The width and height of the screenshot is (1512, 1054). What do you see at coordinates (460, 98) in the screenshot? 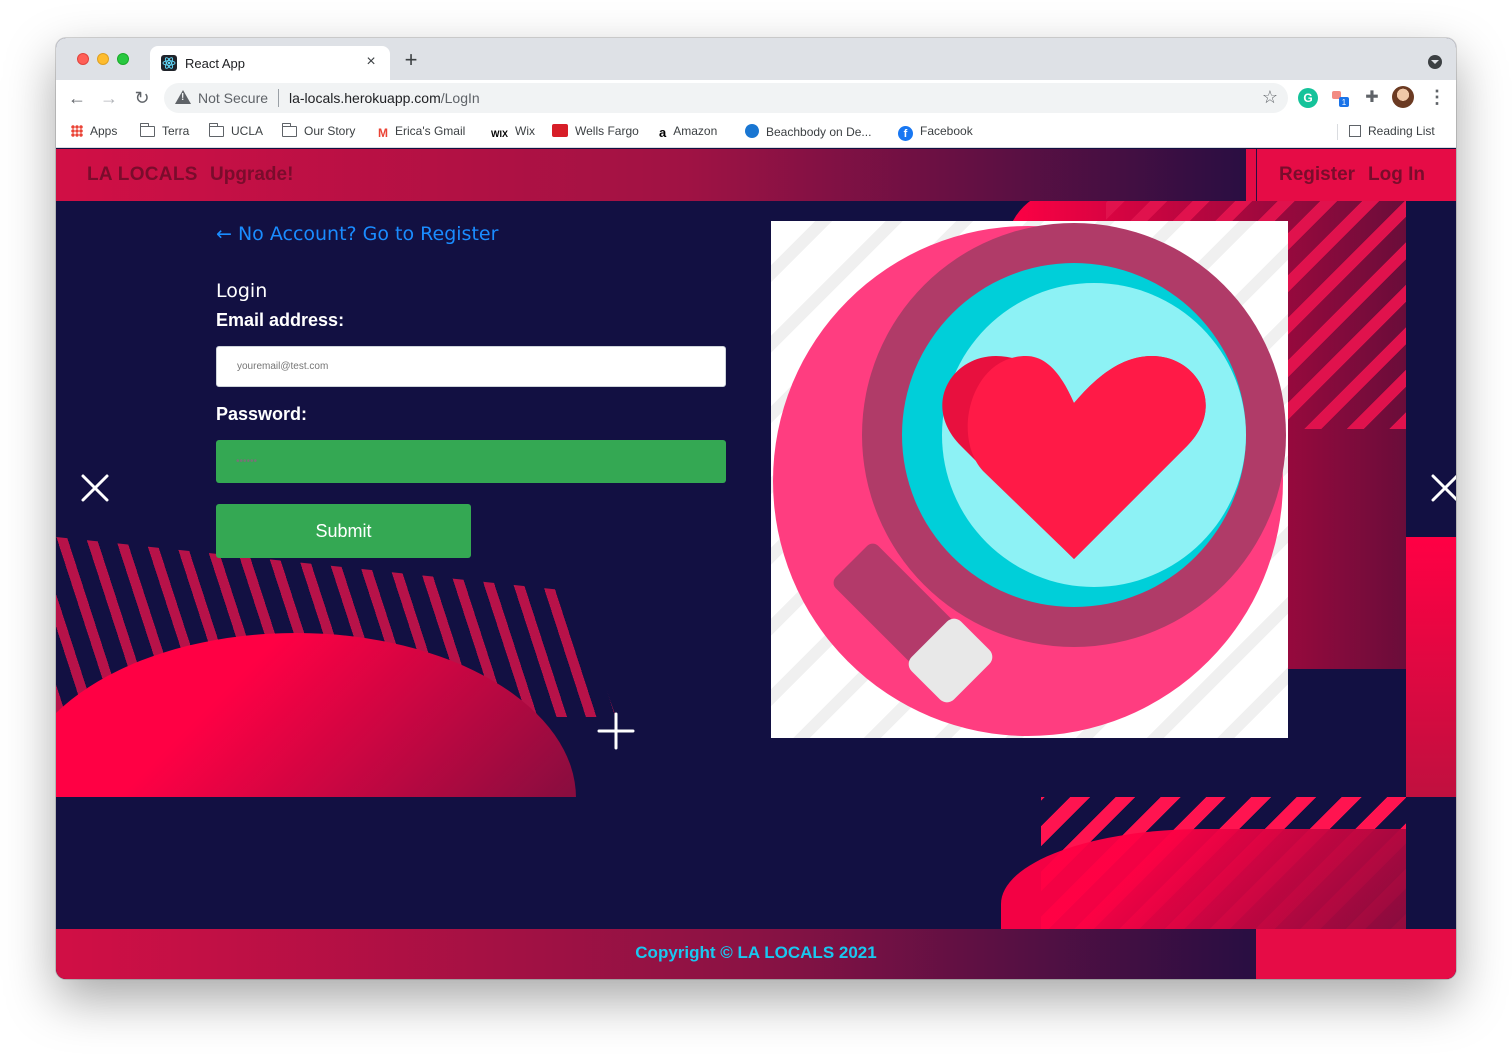
I see `url-path: /LogIn` at bounding box center [460, 98].